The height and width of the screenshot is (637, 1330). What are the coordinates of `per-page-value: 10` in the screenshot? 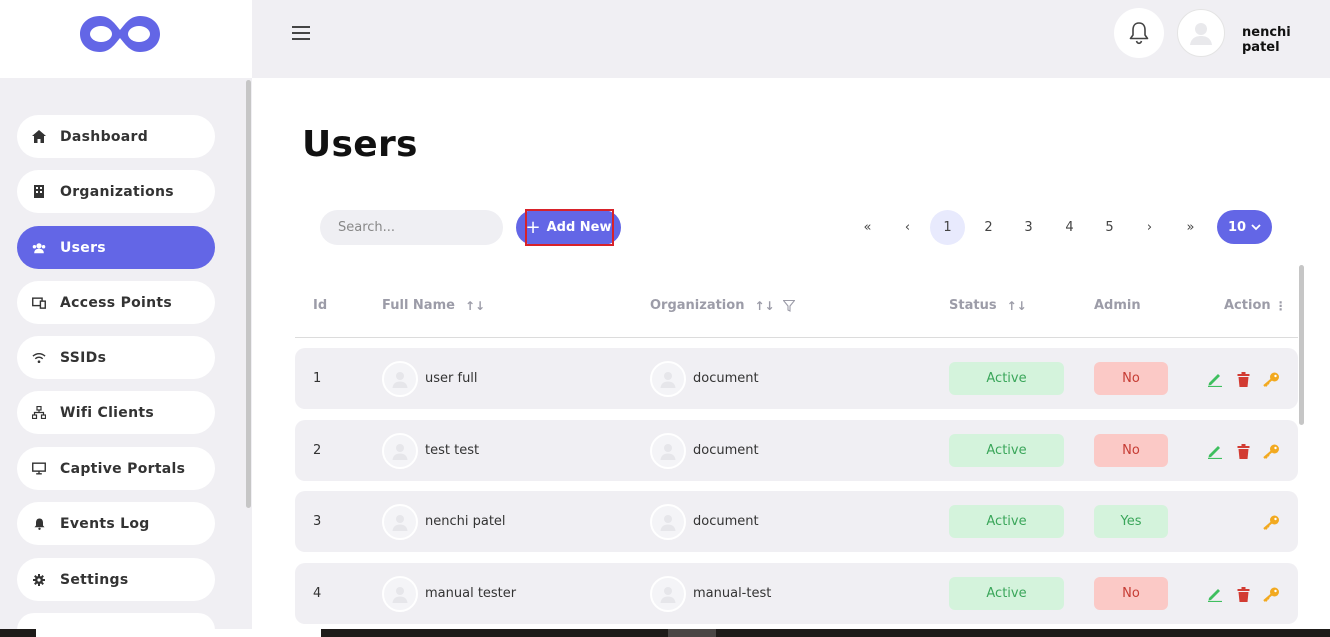 It's located at (1237, 227).